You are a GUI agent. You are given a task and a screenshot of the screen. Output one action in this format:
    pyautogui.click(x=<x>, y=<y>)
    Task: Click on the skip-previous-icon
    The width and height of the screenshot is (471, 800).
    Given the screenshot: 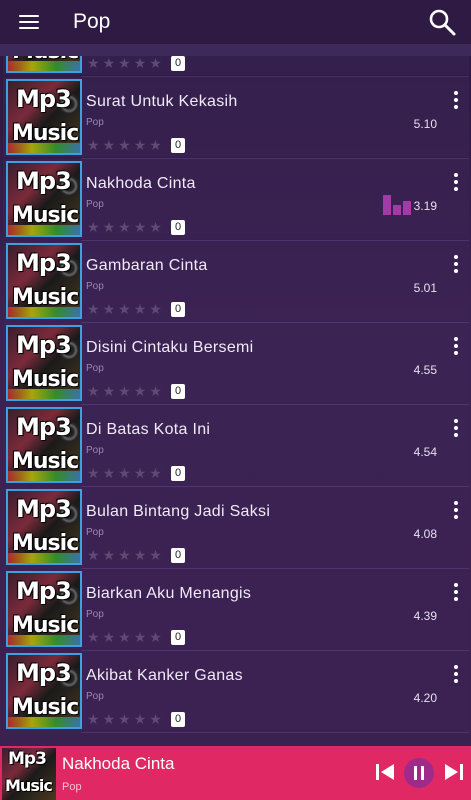 What is the action you would take?
    pyautogui.click(x=385, y=772)
    